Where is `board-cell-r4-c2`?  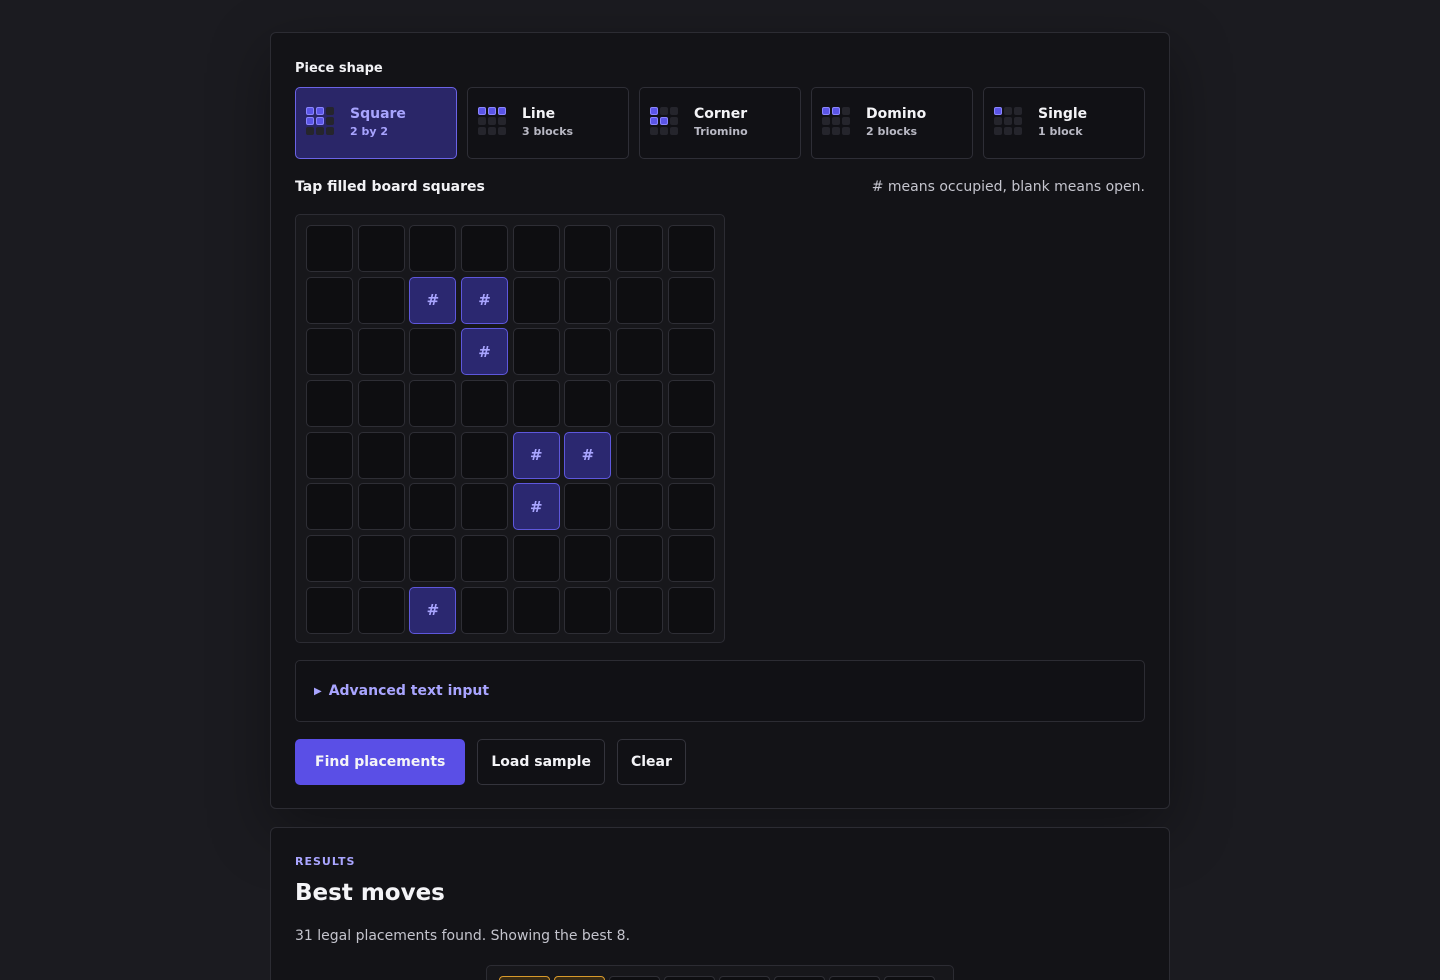
board-cell-r4-c2 is located at coordinates (433, 455).